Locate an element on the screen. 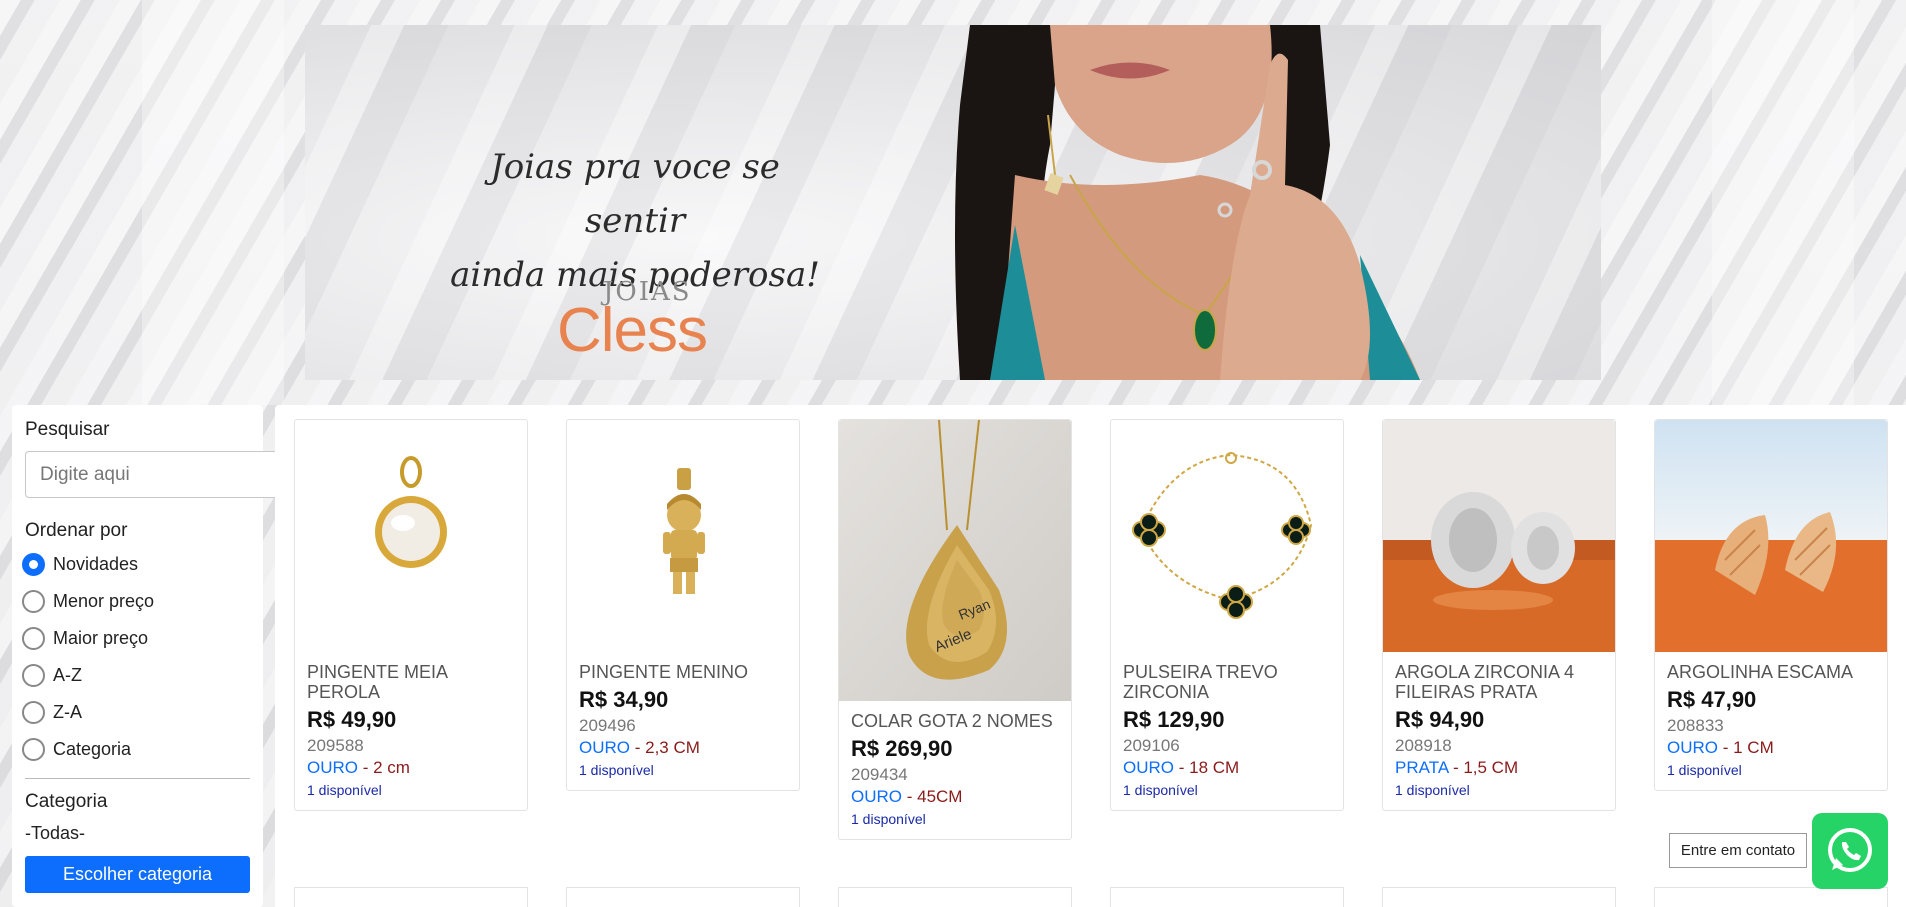  sort-option-categoria: Categoria is located at coordinates (136, 749).